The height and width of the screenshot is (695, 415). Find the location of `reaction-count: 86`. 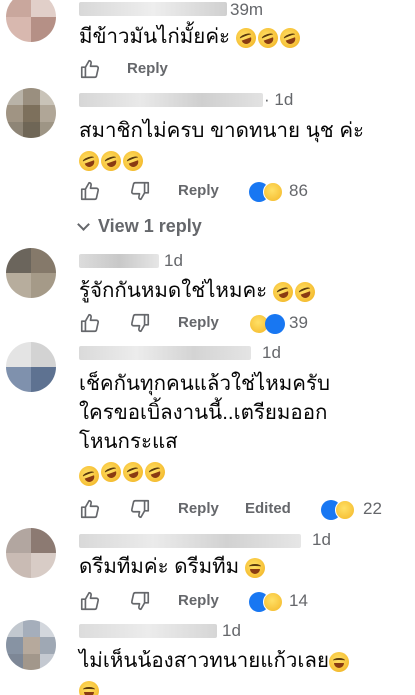

reaction-count: 86 is located at coordinates (298, 190).